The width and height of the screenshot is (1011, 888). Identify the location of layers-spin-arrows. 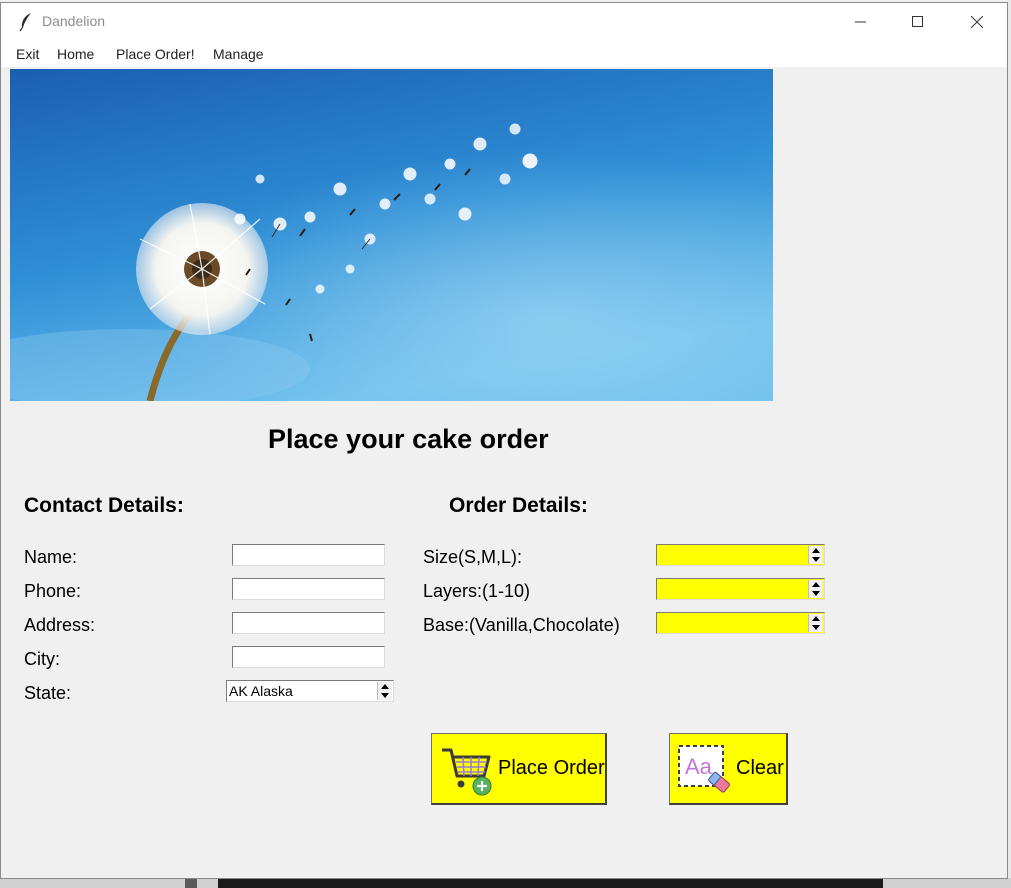
(815, 589).